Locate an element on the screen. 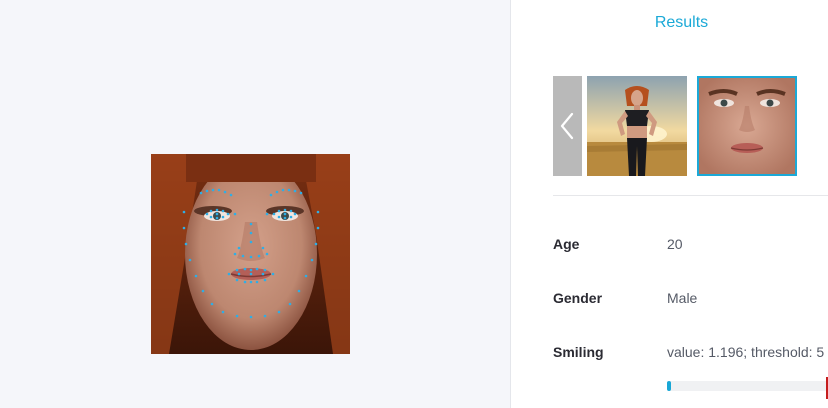 The height and width of the screenshot is (408, 828). age-label: Age is located at coordinates (566, 244).